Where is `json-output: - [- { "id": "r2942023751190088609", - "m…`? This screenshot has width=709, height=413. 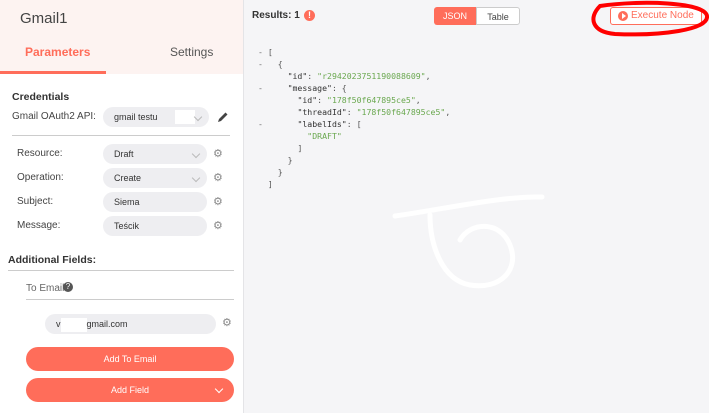 json-output: - [- { "id": "r2942023751190088609", - "m… is located at coordinates (354, 118).